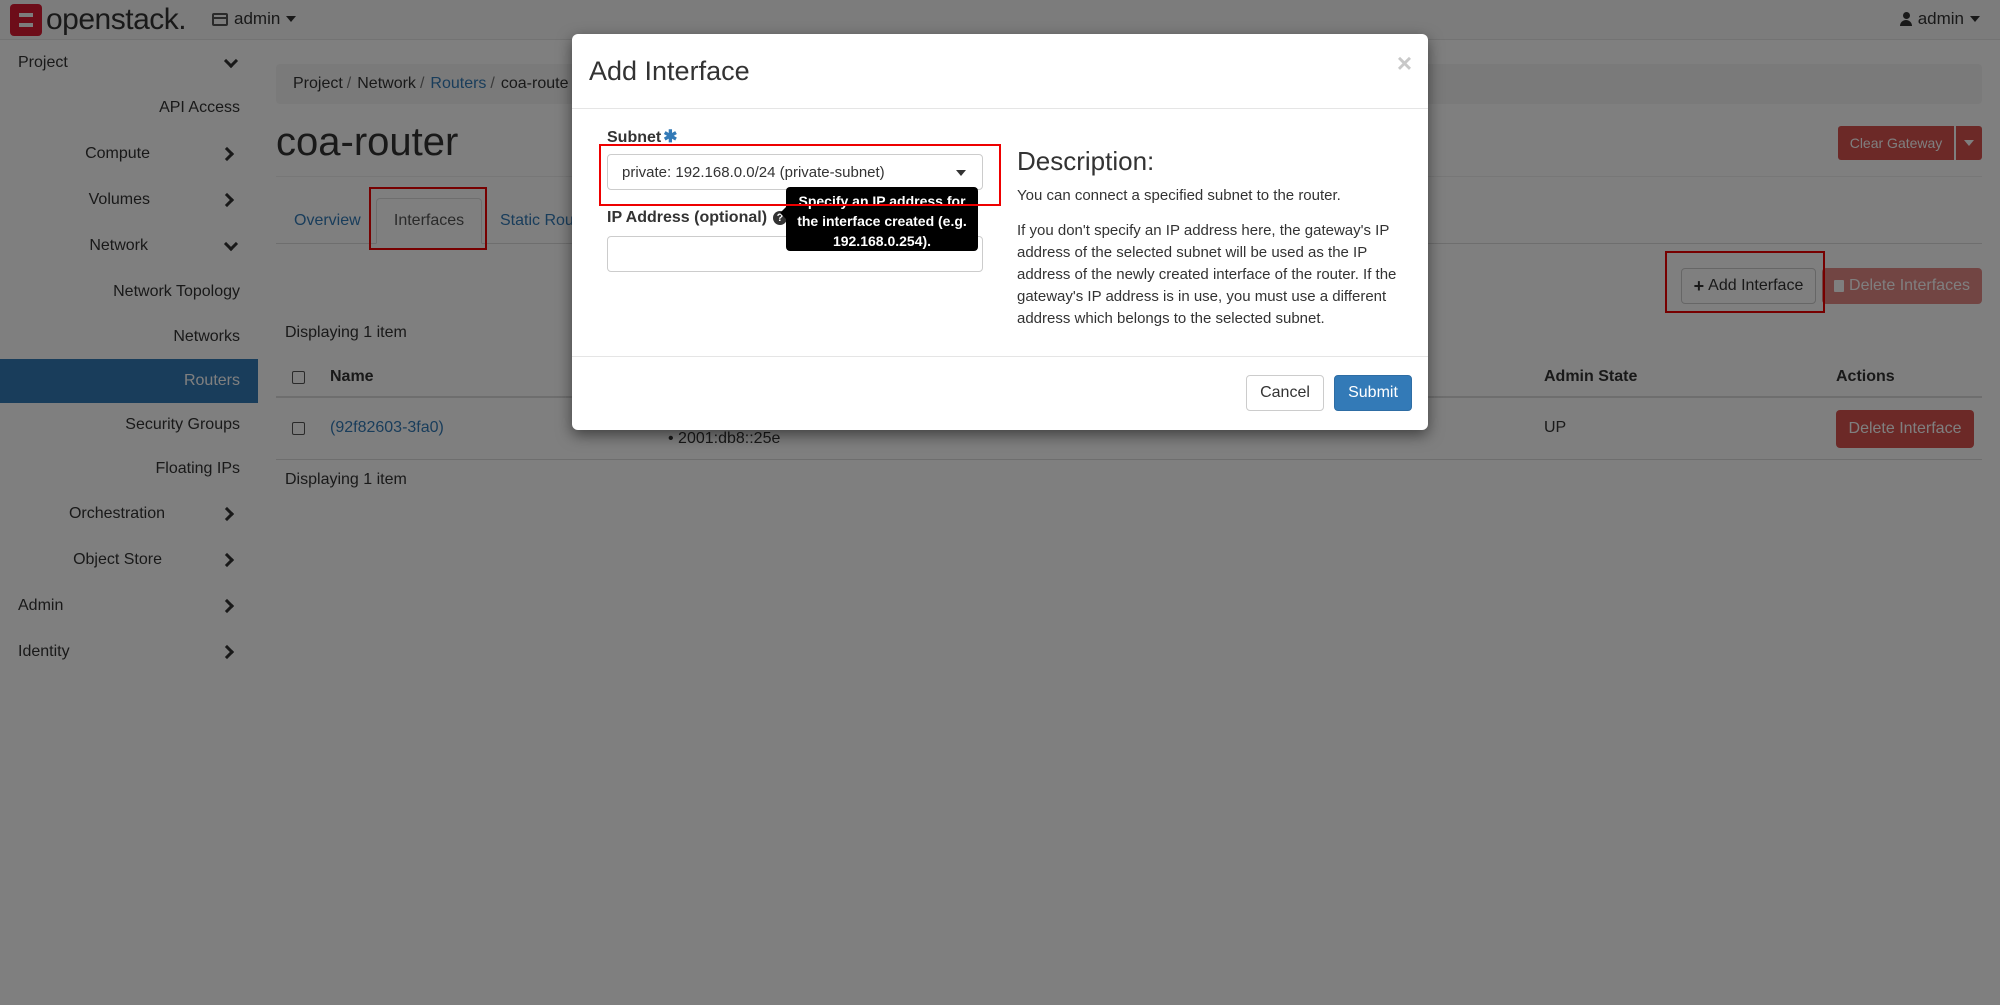 The height and width of the screenshot is (1005, 2000). What do you see at coordinates (1404, 63) in the screenshot?
I see `close-icon: ×` at bounding box center [1404, 63].